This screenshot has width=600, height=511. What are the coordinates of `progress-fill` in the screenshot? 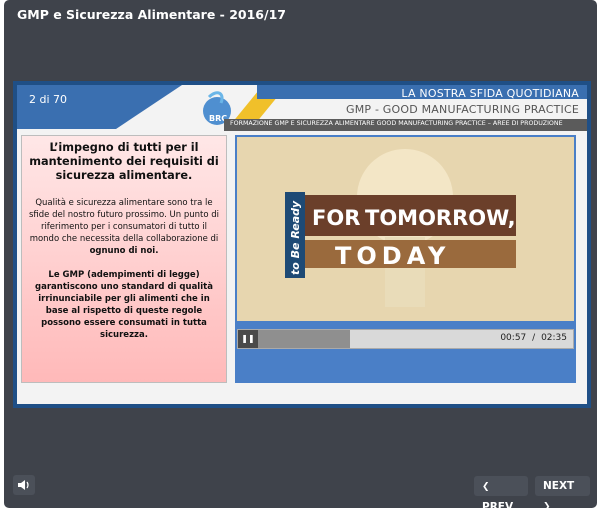 It's located at (304, 339).